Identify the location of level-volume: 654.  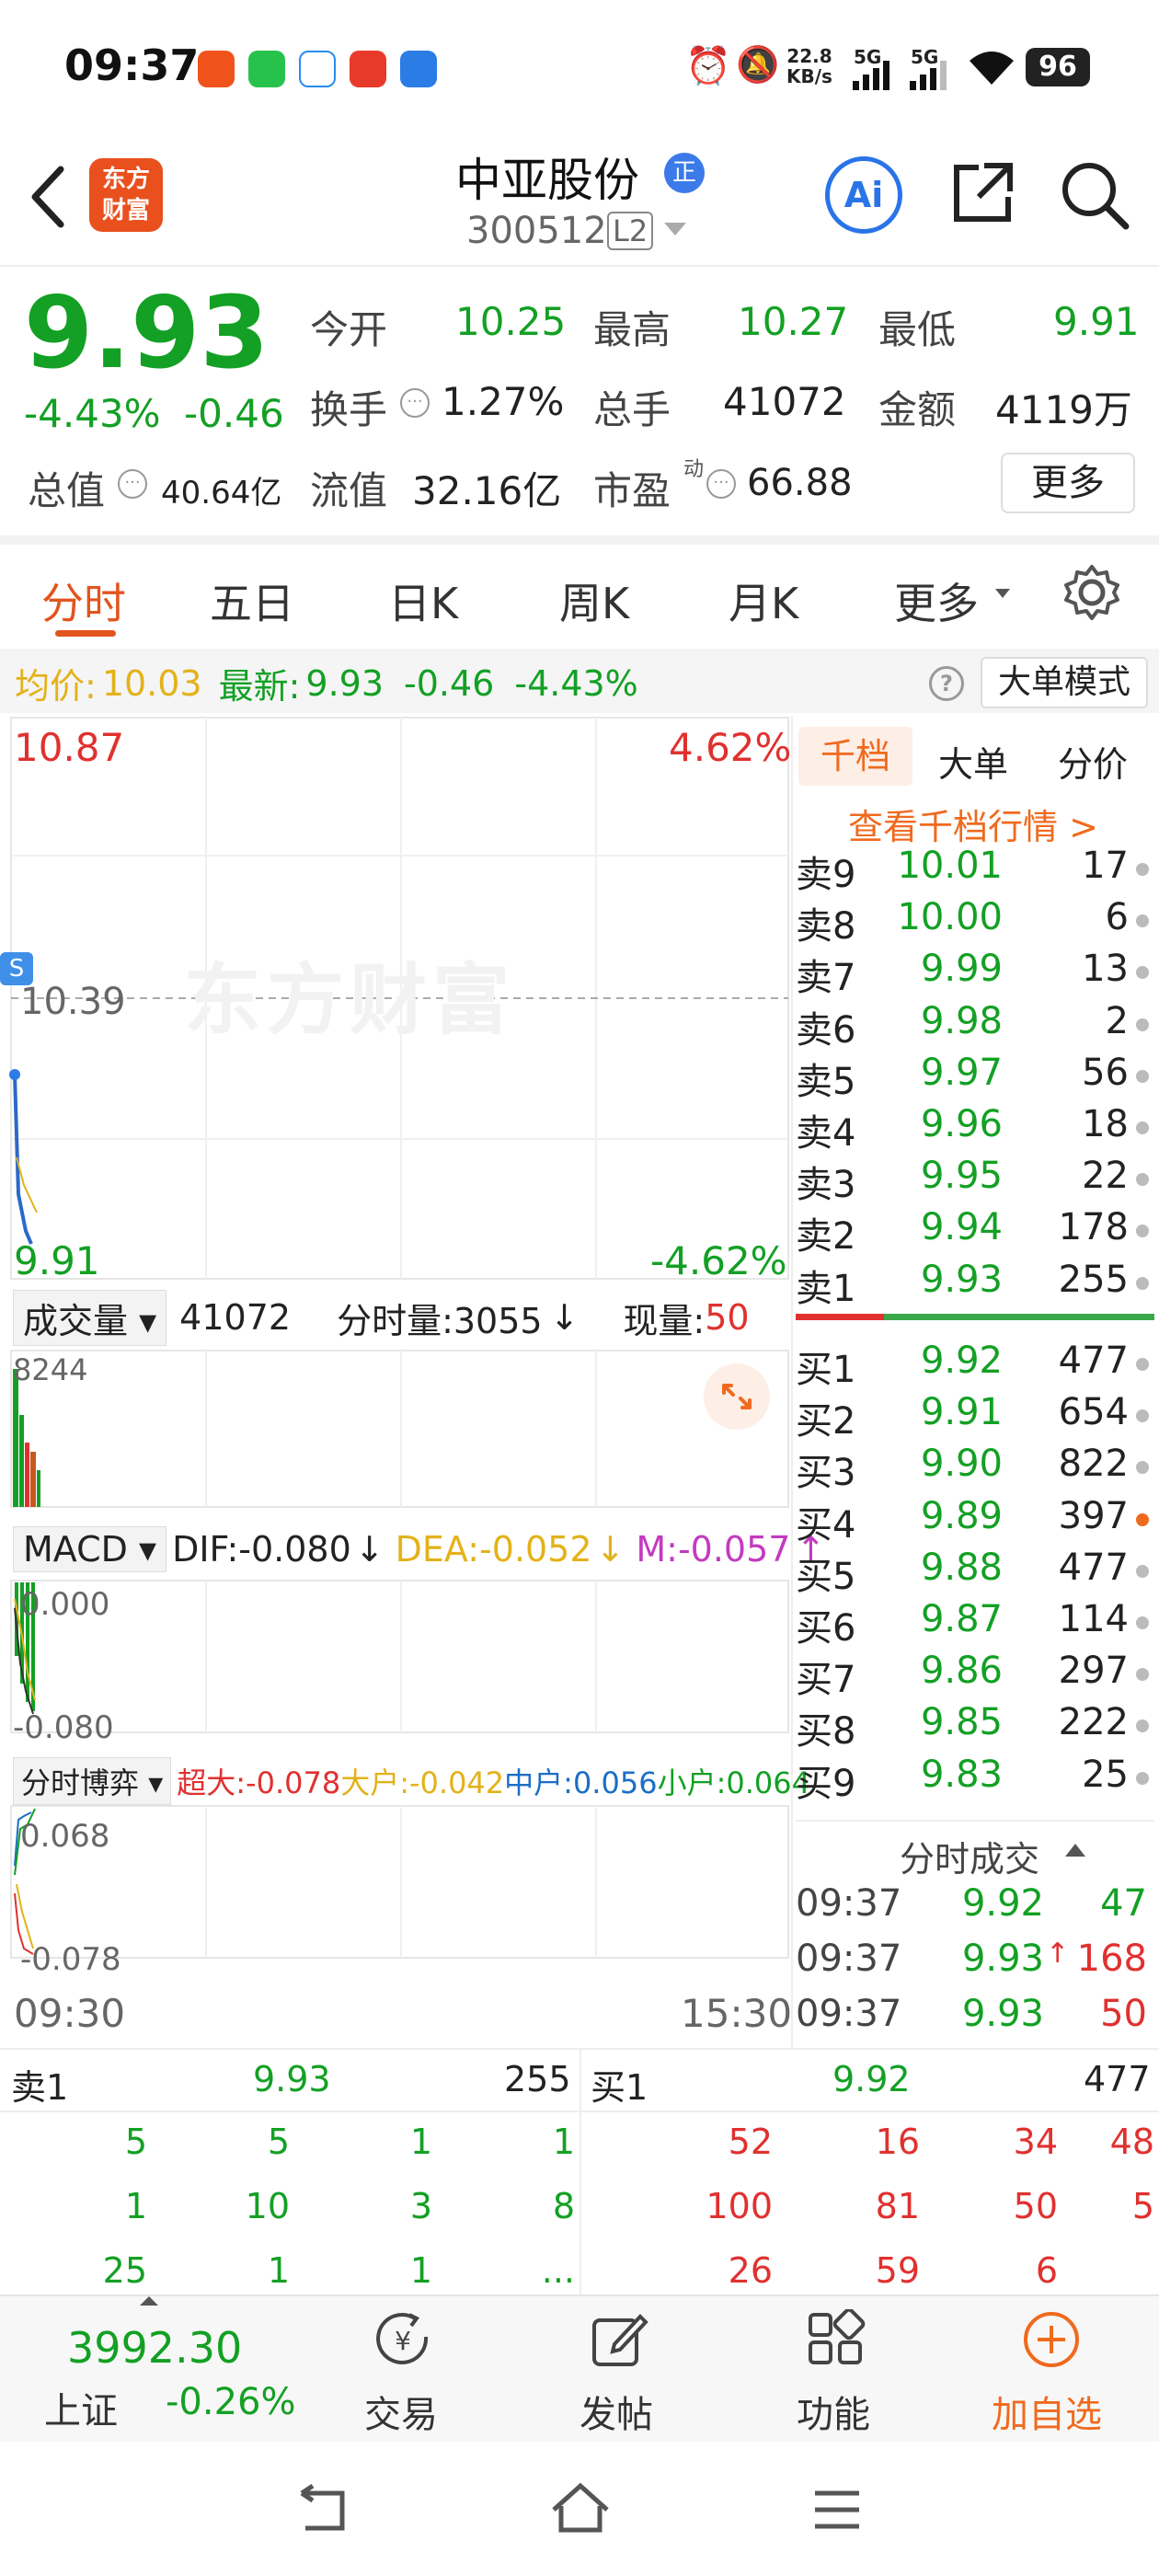
(1093, 1412).